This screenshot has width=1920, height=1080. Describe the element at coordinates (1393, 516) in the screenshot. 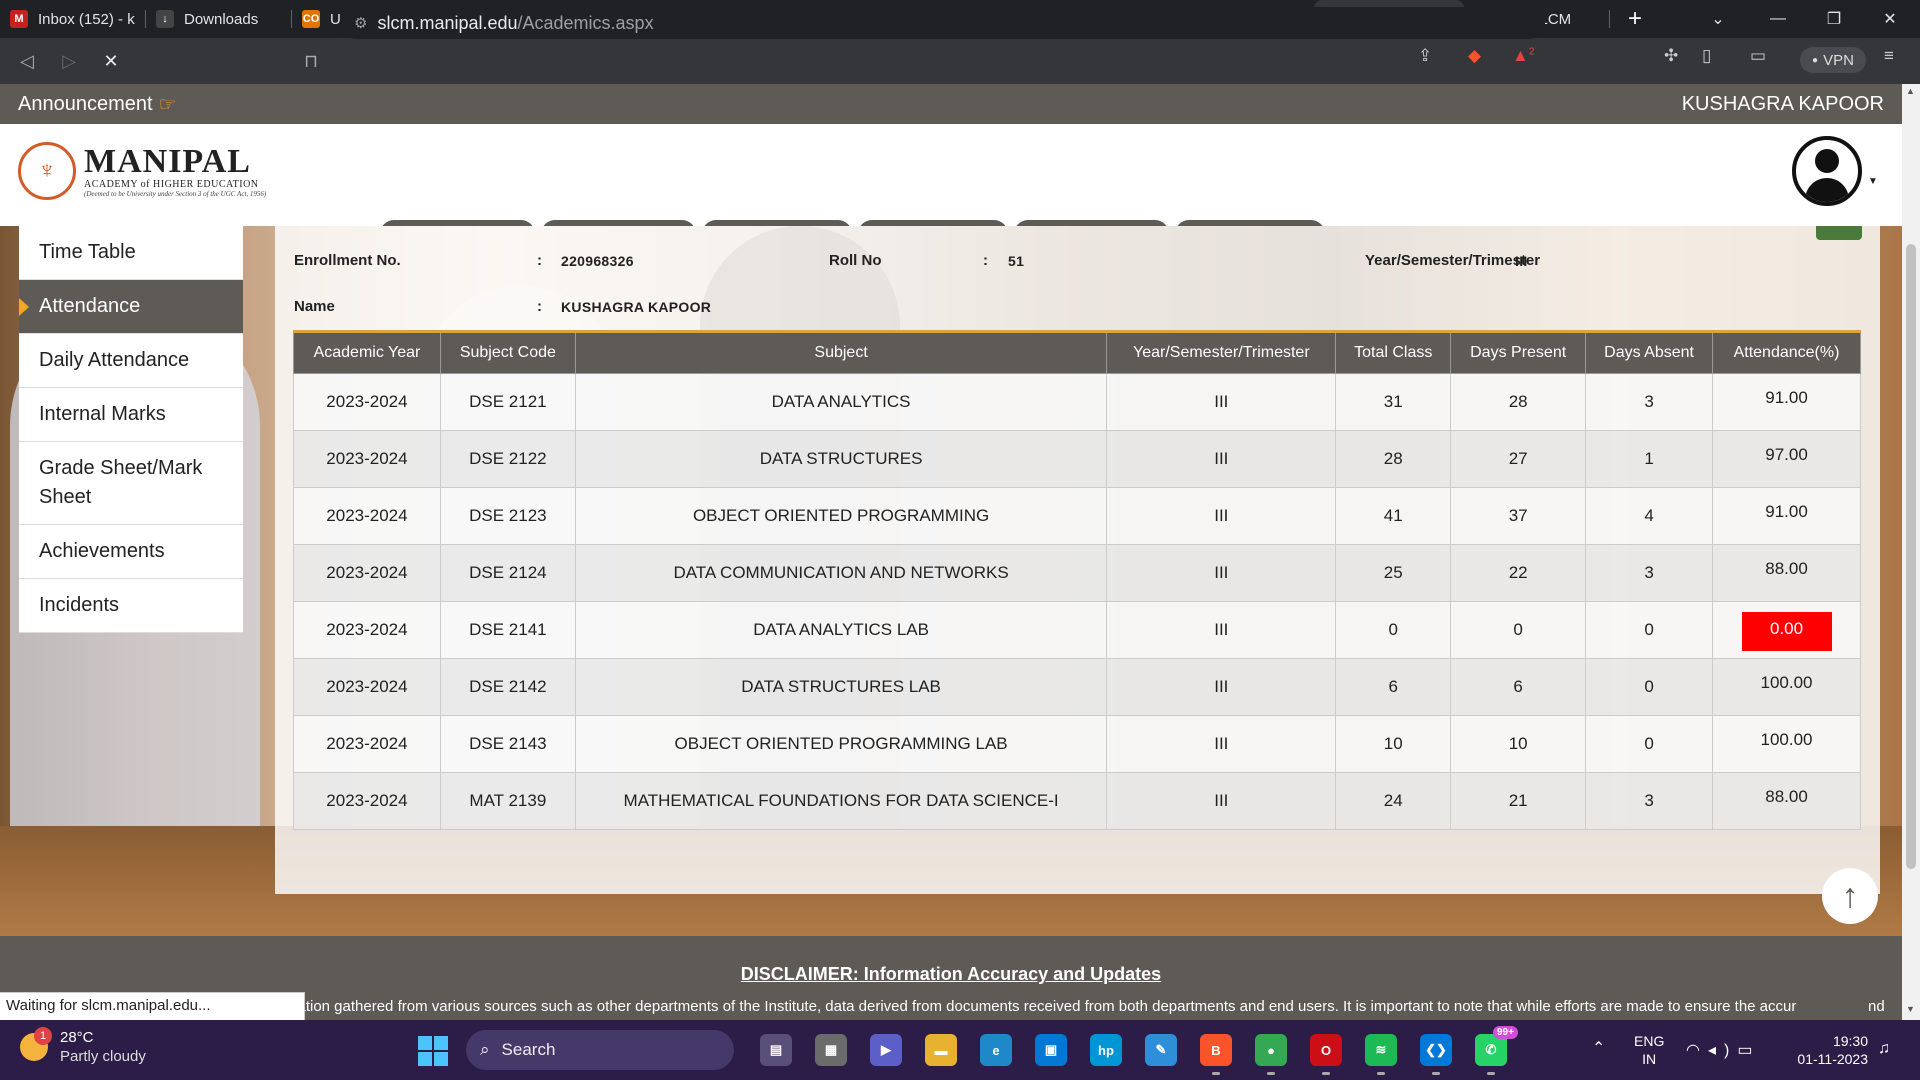

I see `cell-total: 41` at that location.